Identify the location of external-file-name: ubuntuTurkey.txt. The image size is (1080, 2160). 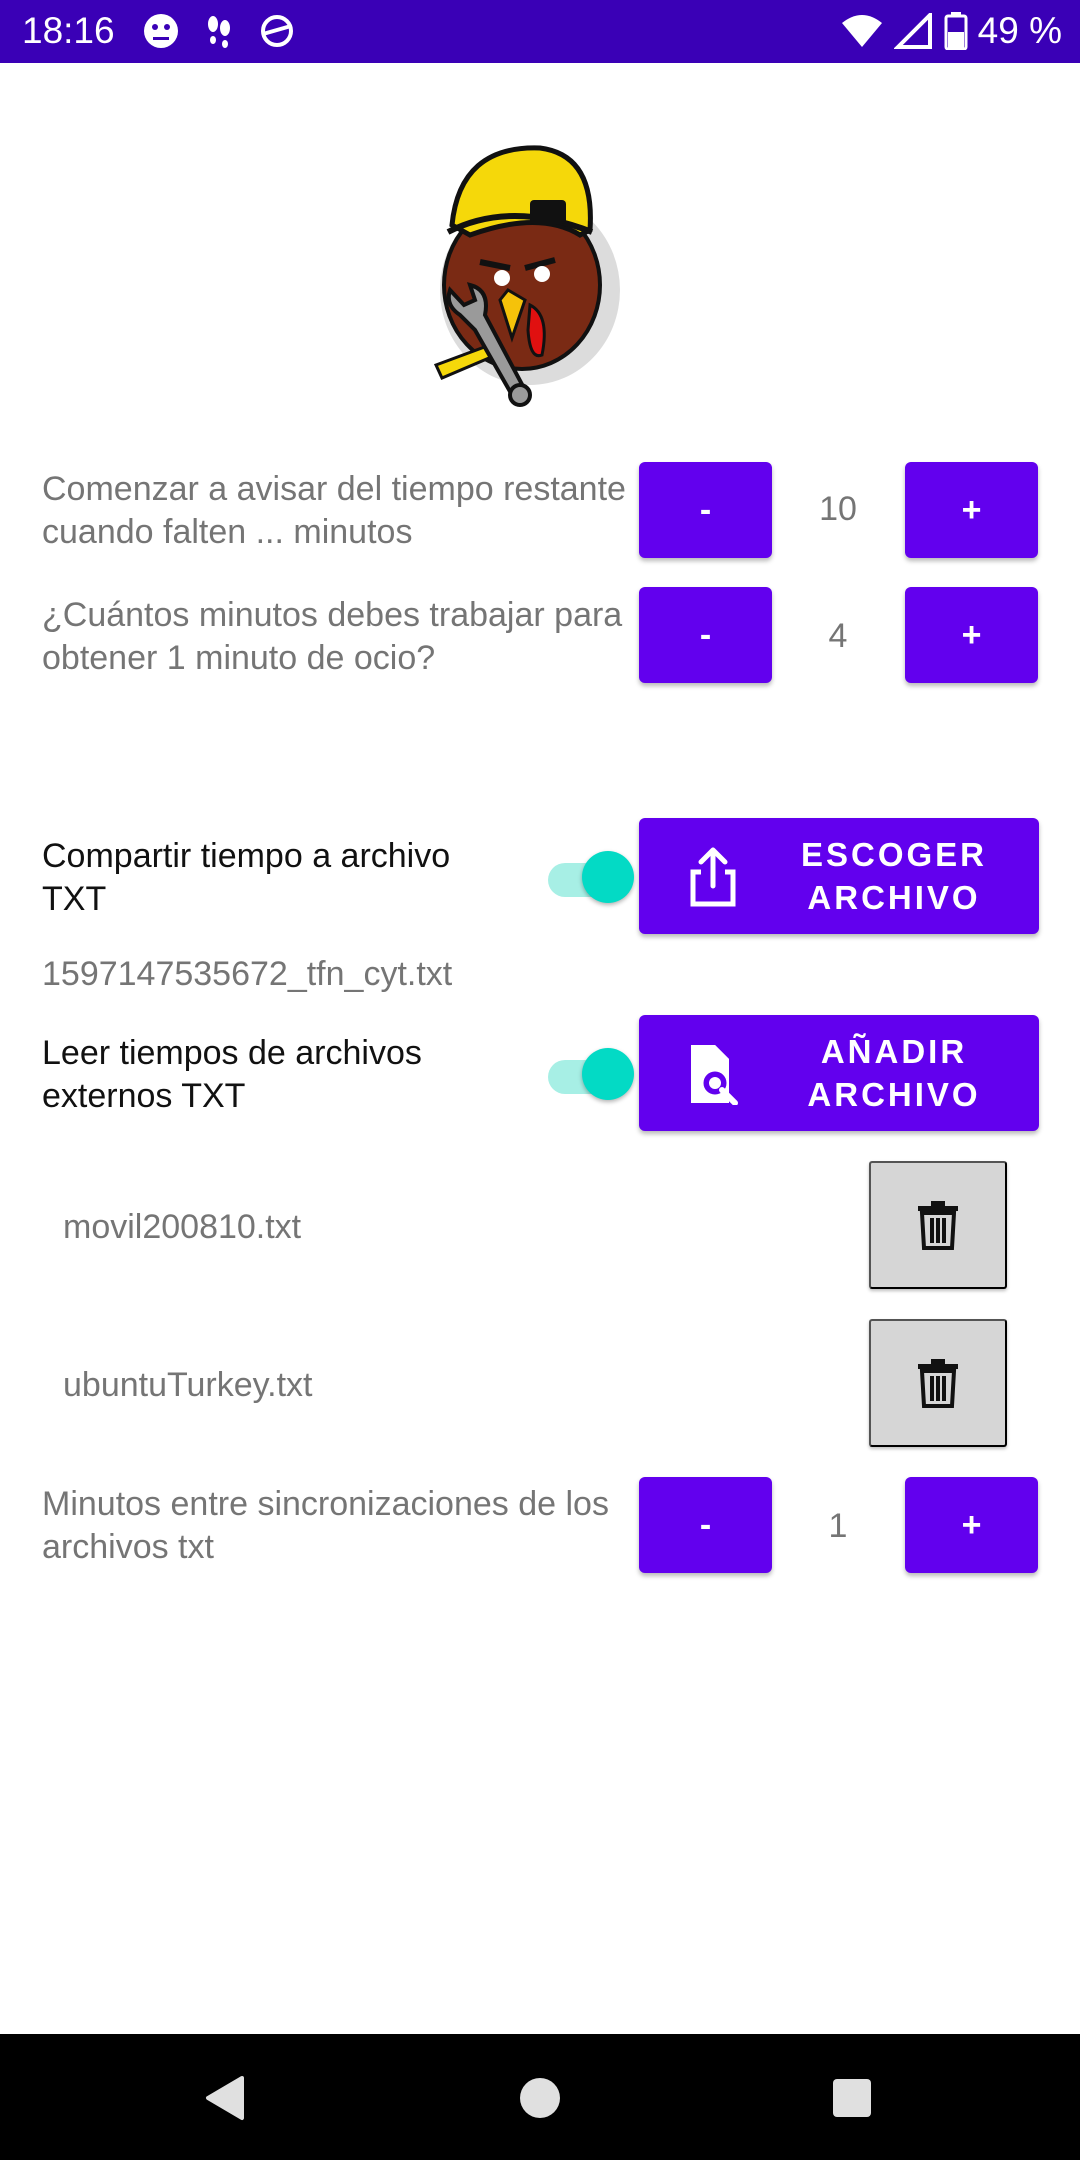
(188, 1385).